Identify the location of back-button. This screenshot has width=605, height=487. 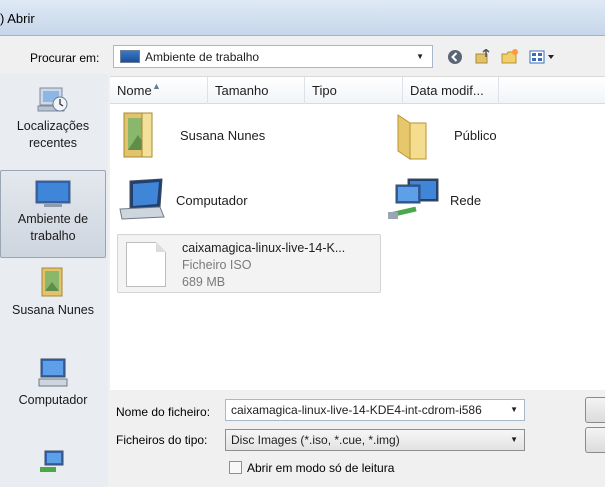
(455, 57).